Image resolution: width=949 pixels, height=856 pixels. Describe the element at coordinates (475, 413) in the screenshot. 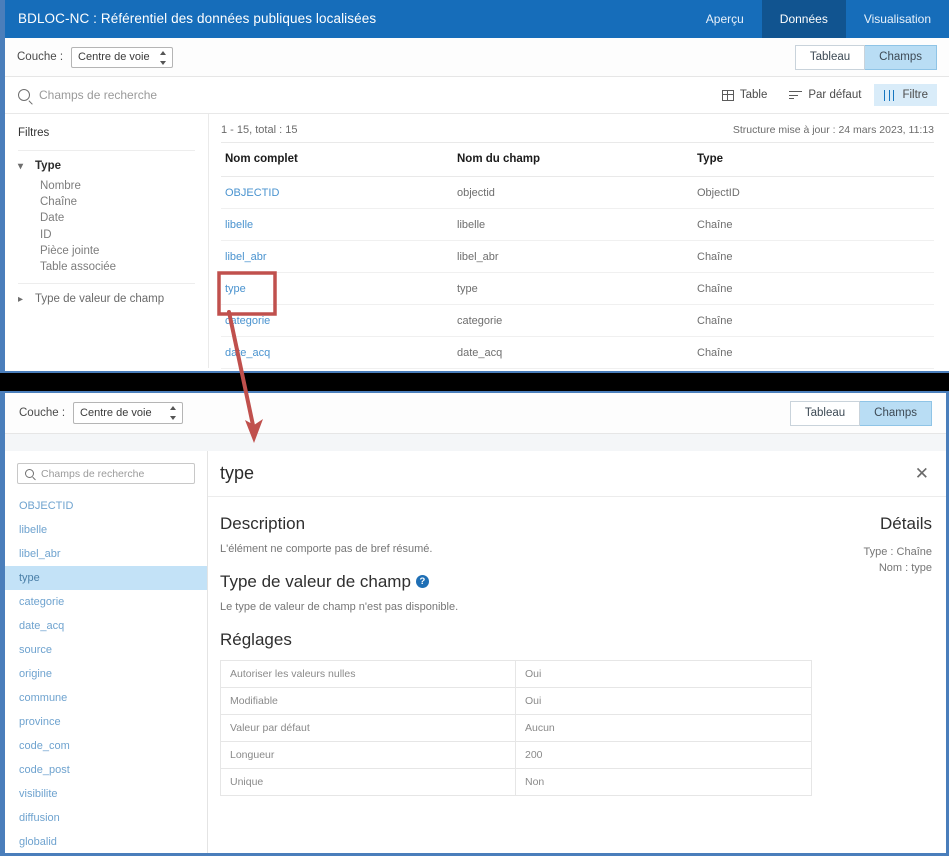

I see `bottom-layer-toolbar: Couche : Centre de voie Tableau Champs` at that location.